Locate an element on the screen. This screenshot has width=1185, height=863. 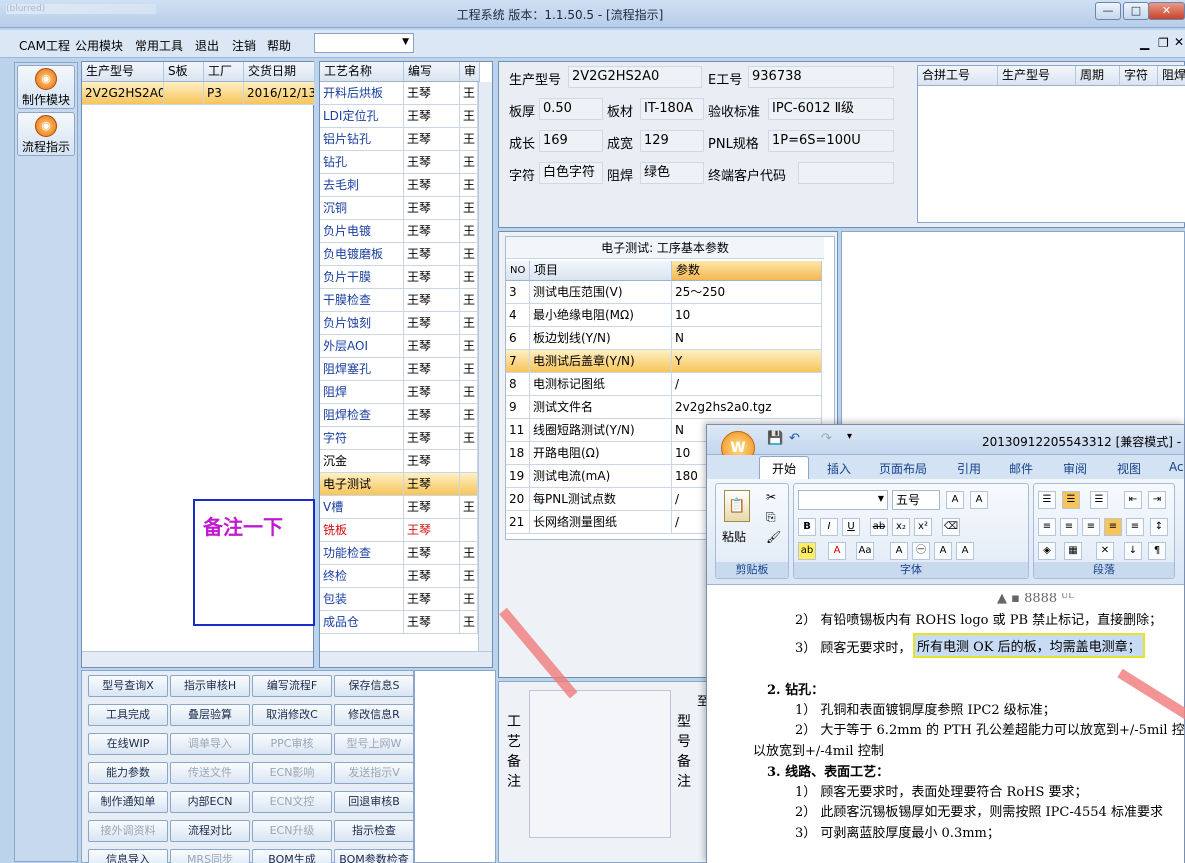
multilevel-icon: ☰ is located at coordinates (1099, 500).